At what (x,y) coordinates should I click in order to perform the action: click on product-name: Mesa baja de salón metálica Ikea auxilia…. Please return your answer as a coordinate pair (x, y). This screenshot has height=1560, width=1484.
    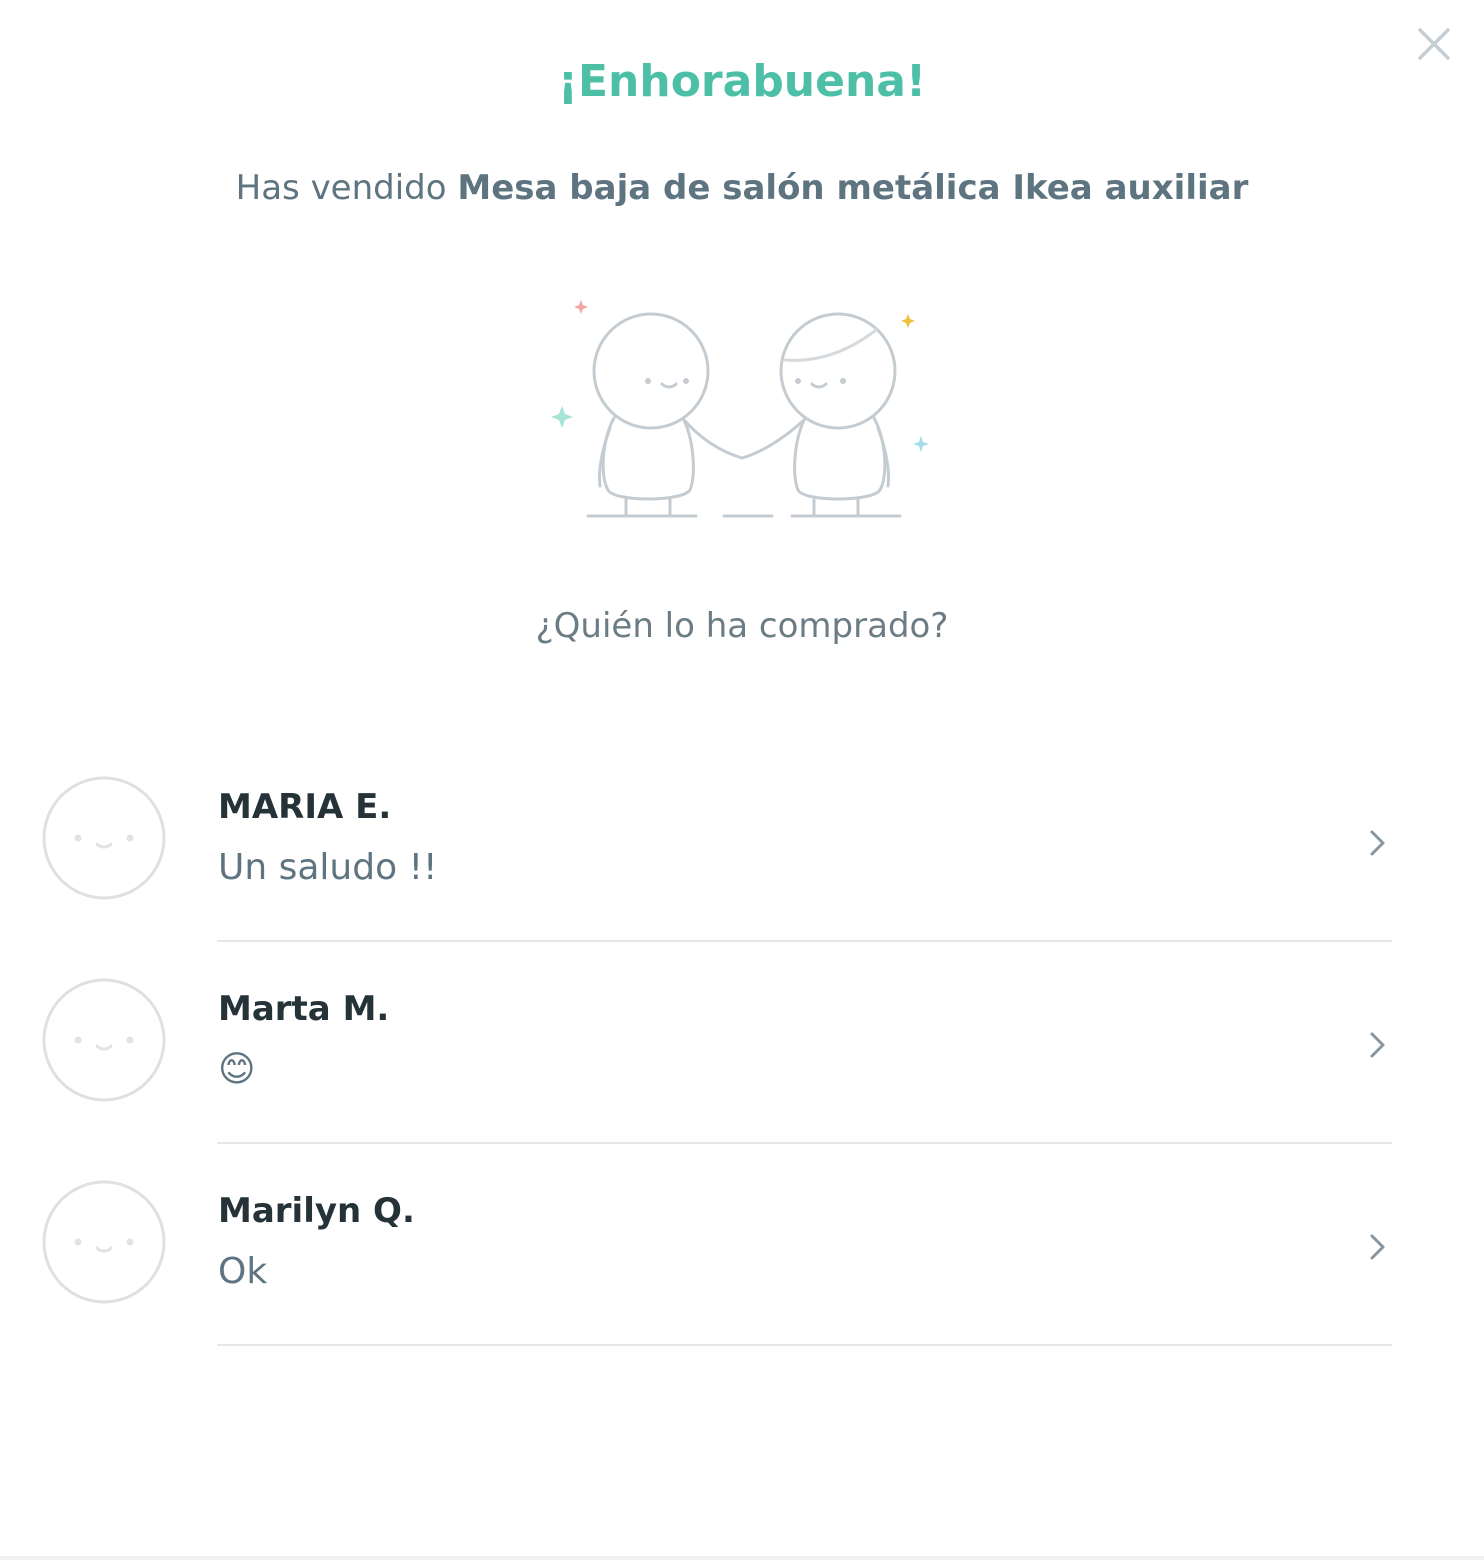
    Looking at the image, I should click on (853, 188).